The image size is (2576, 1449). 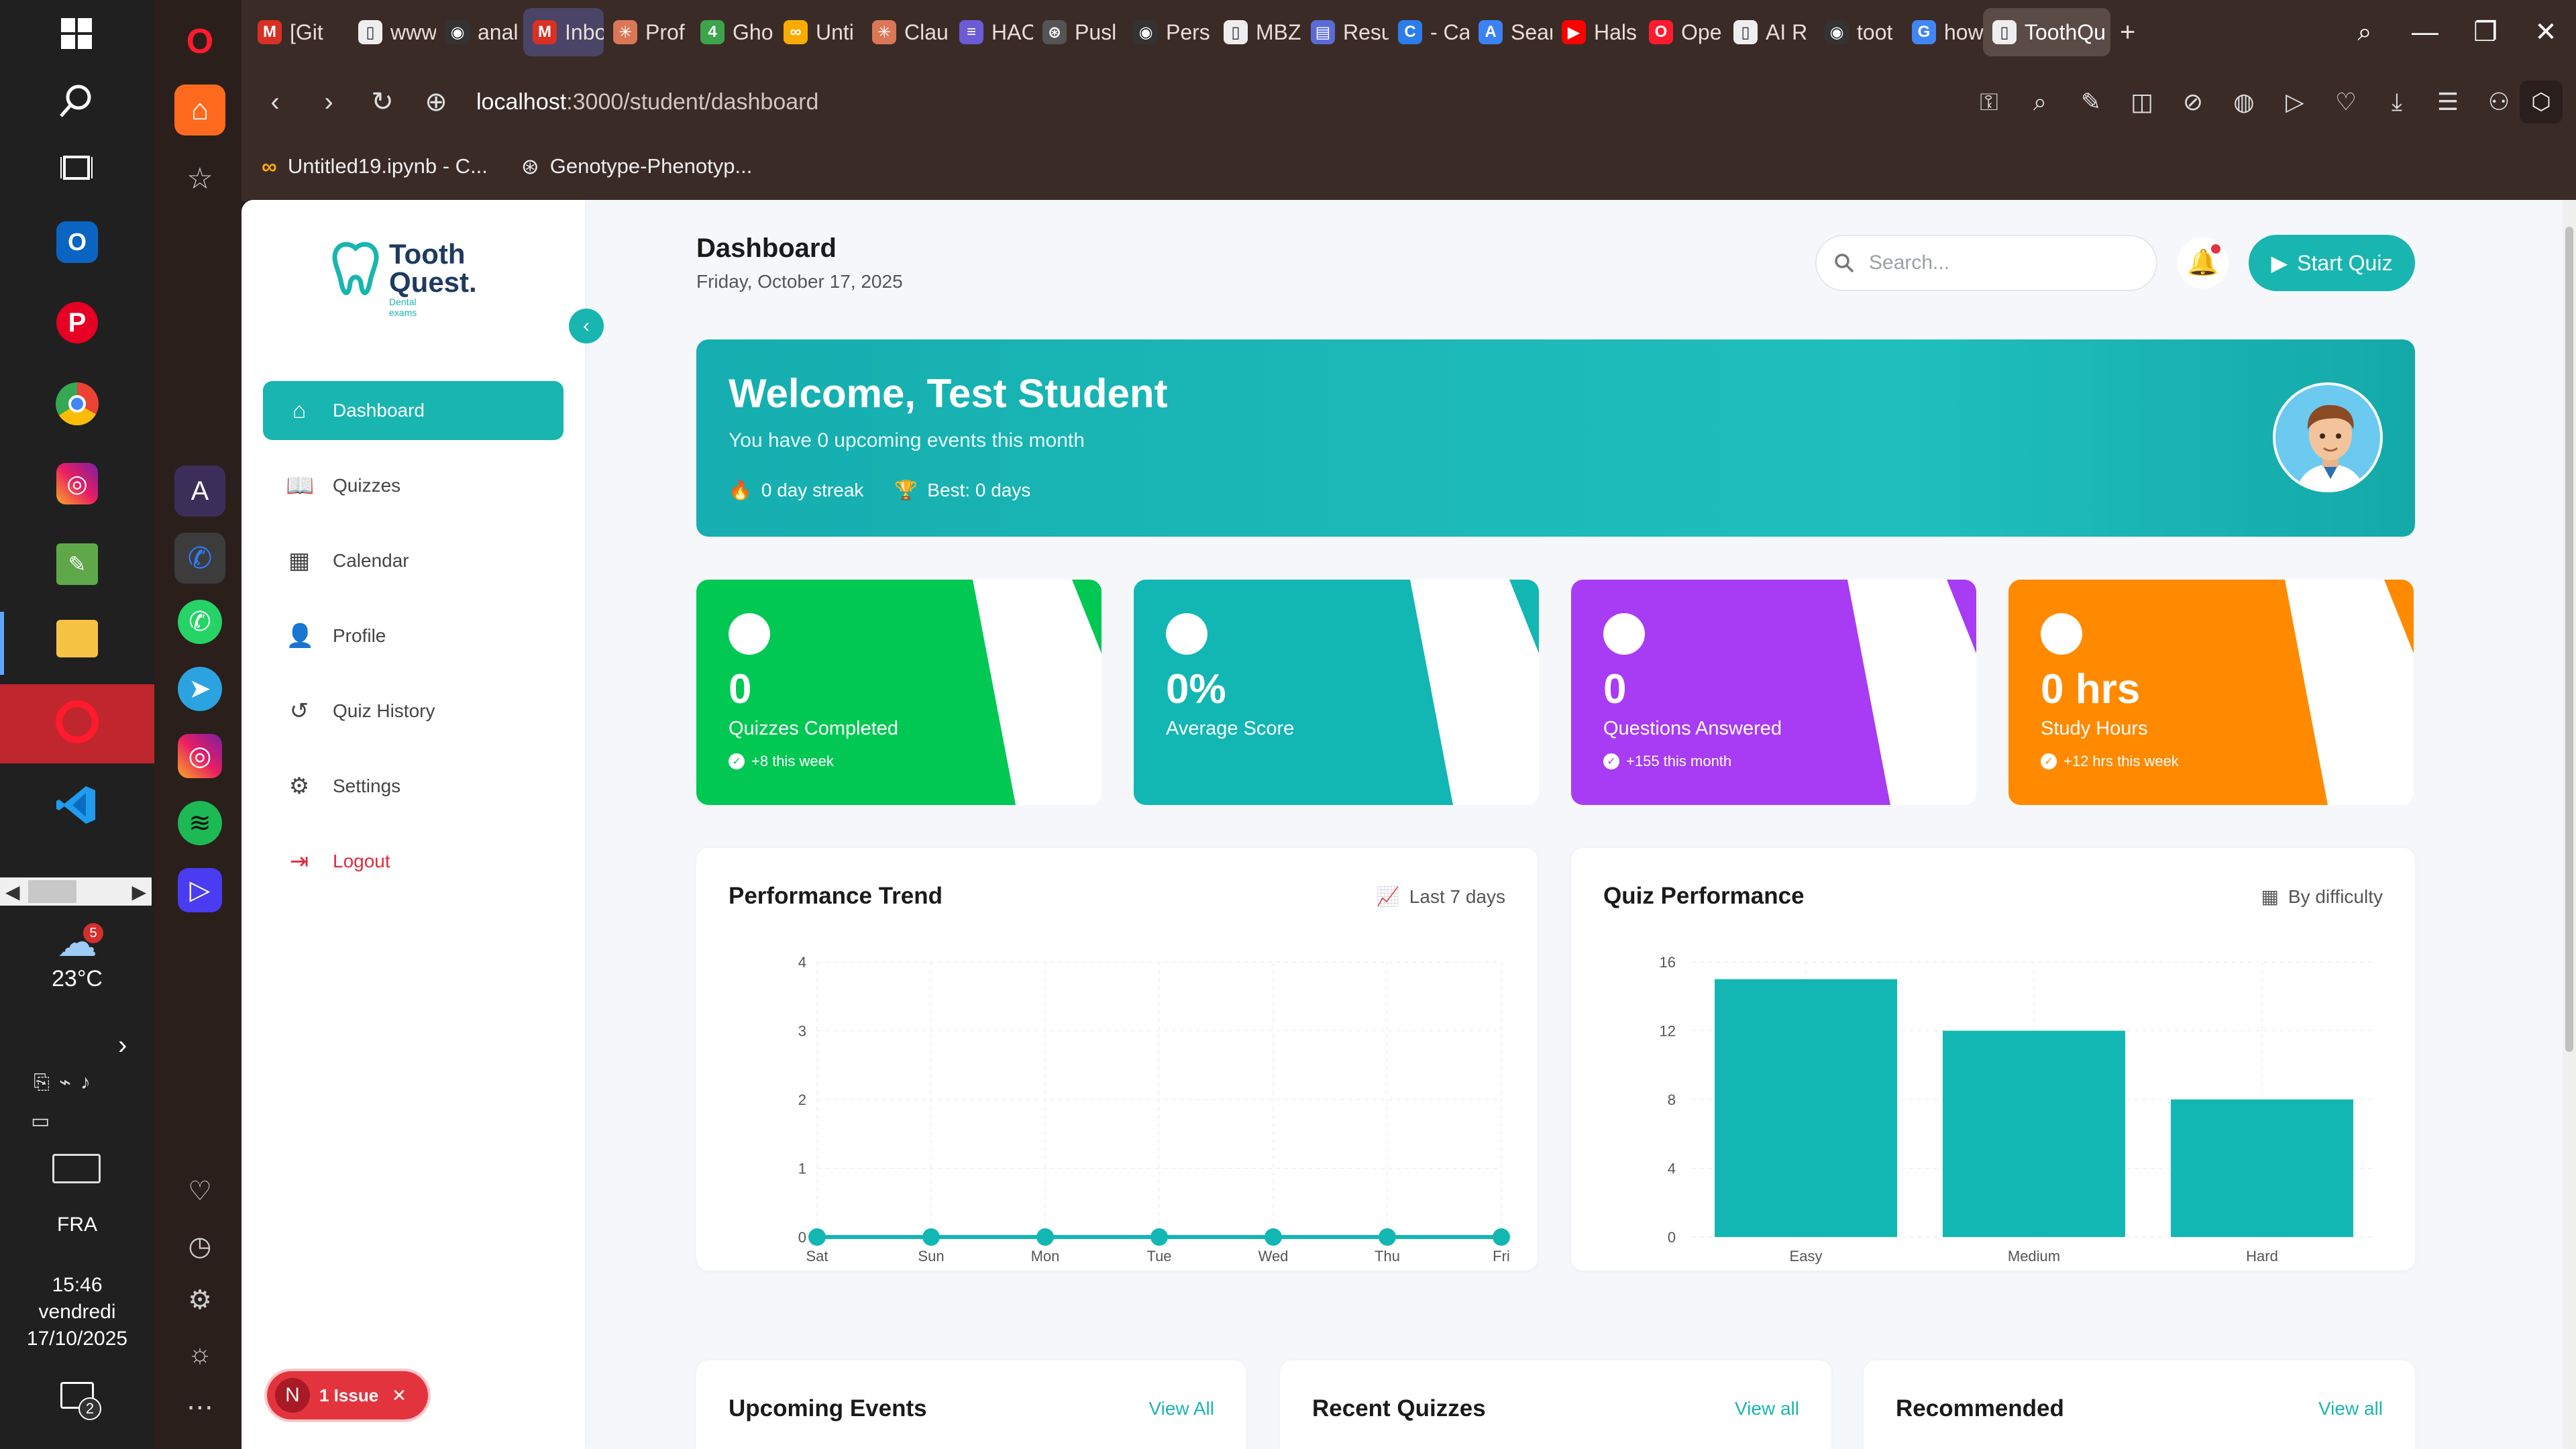 What do you see at coordinates (77, 483) in the screenshot?
I see `instagram-icon: ◎` at bounding box center [77, 483].